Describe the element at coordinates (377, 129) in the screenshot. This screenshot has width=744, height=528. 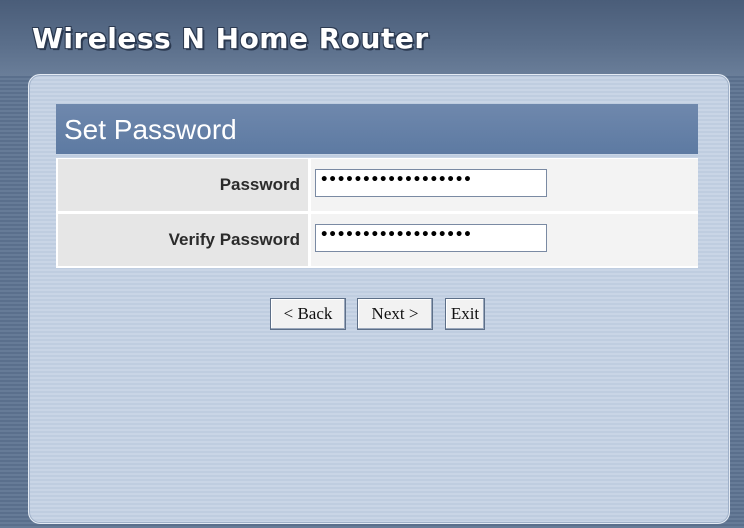
I see `section-header: Set Password` at that location.